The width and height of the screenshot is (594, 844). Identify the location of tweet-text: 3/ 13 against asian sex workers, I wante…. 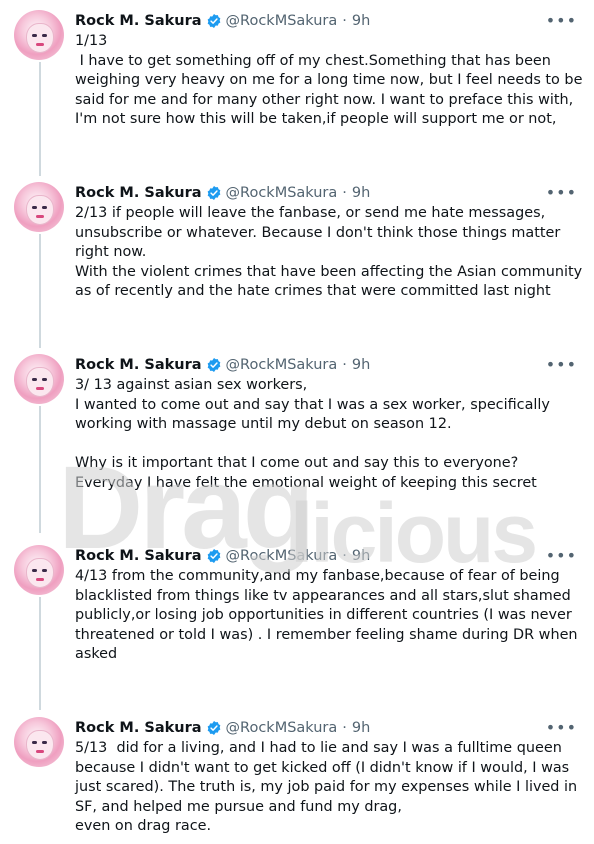
(312, 434).